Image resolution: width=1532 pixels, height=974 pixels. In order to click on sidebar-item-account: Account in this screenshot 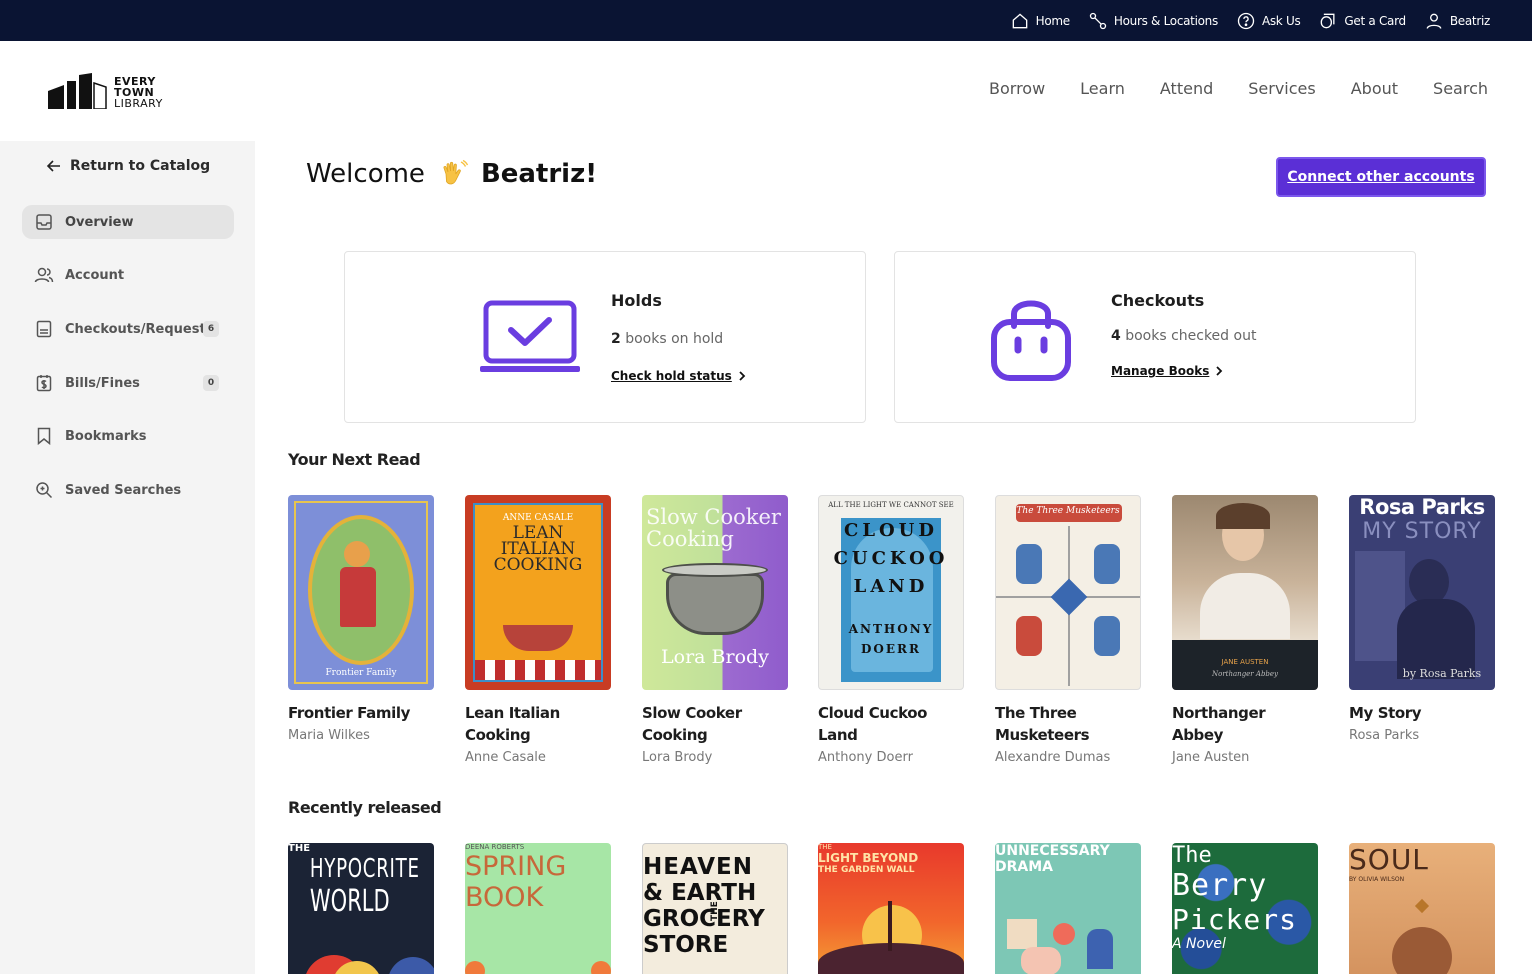, I will do `click(128, 275)`.